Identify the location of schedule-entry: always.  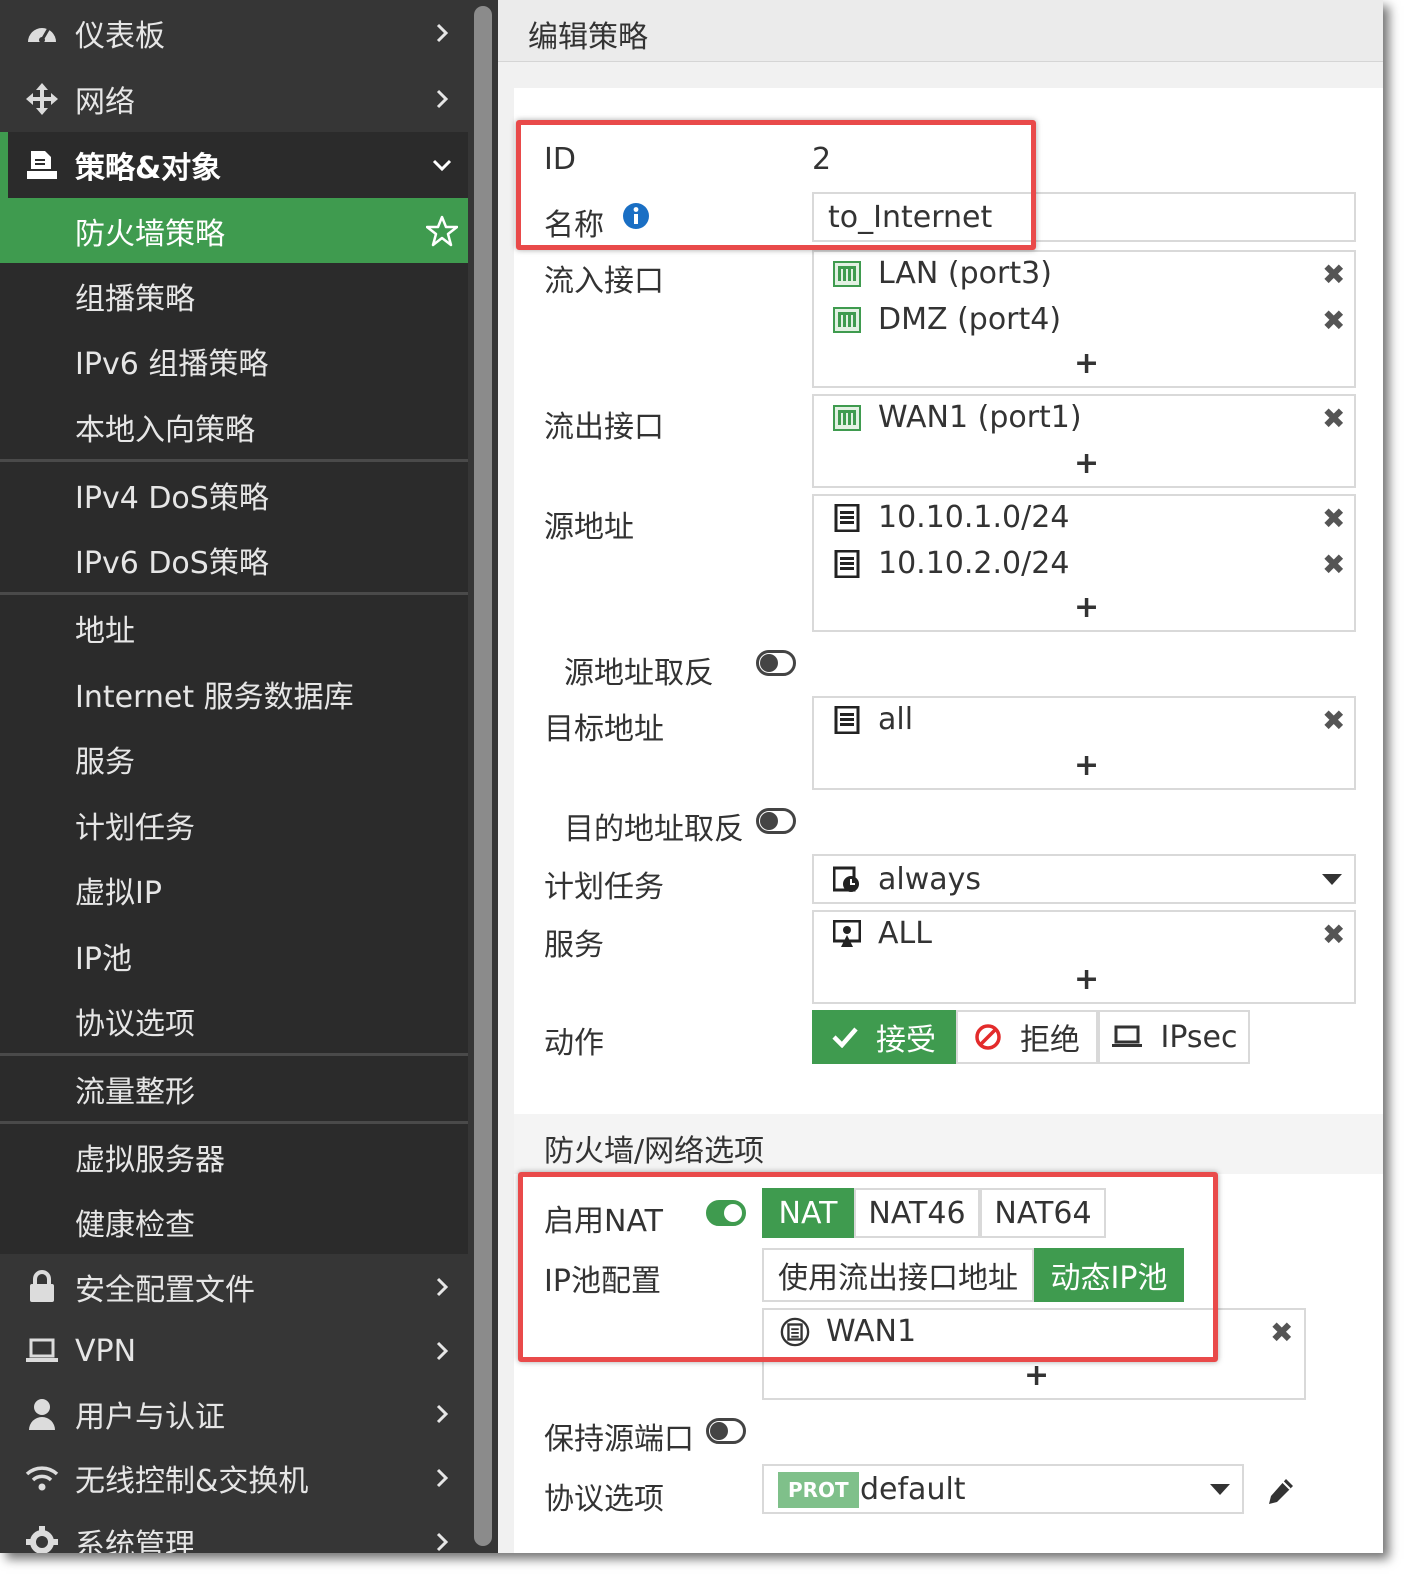
(906, 879).